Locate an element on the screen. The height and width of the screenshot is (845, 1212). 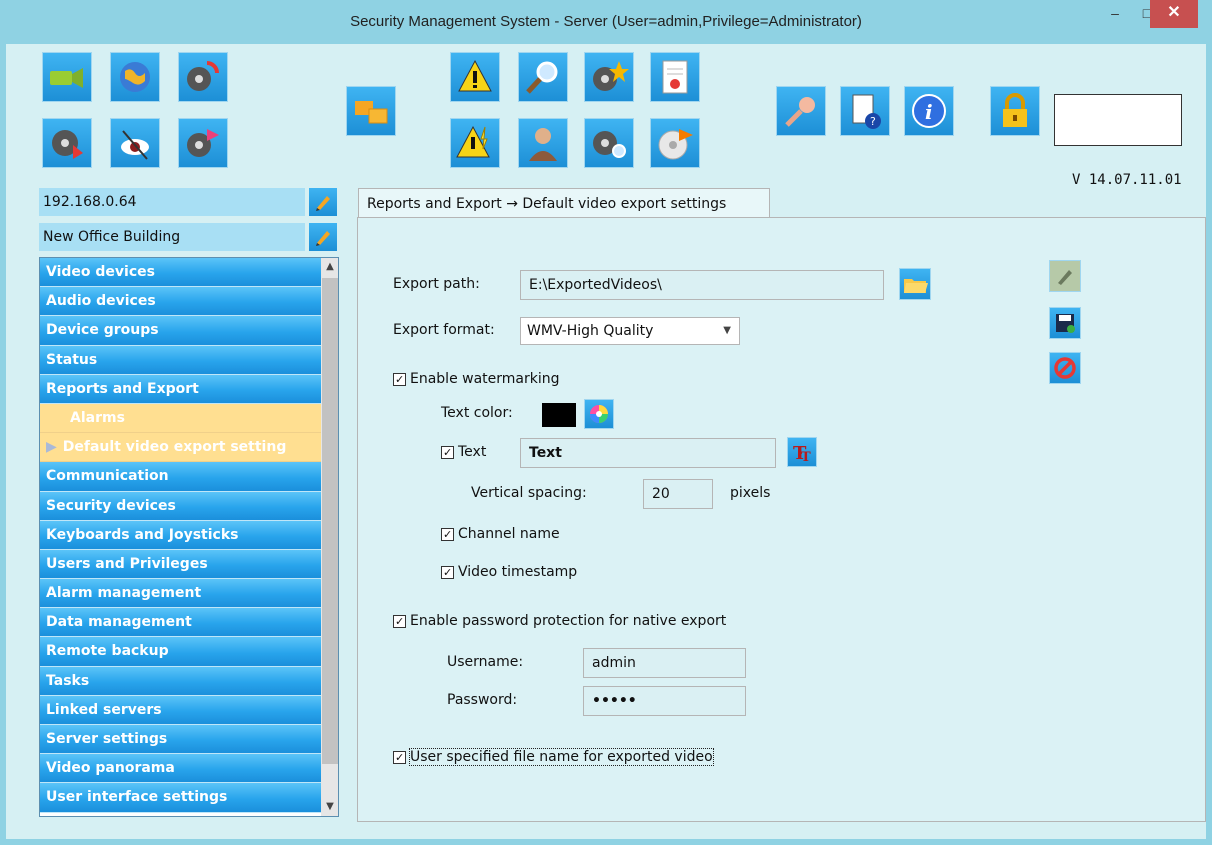
nav-item-keyboards-joysticks: Keyboards and Joysticks is located at coordinates (180, 535).